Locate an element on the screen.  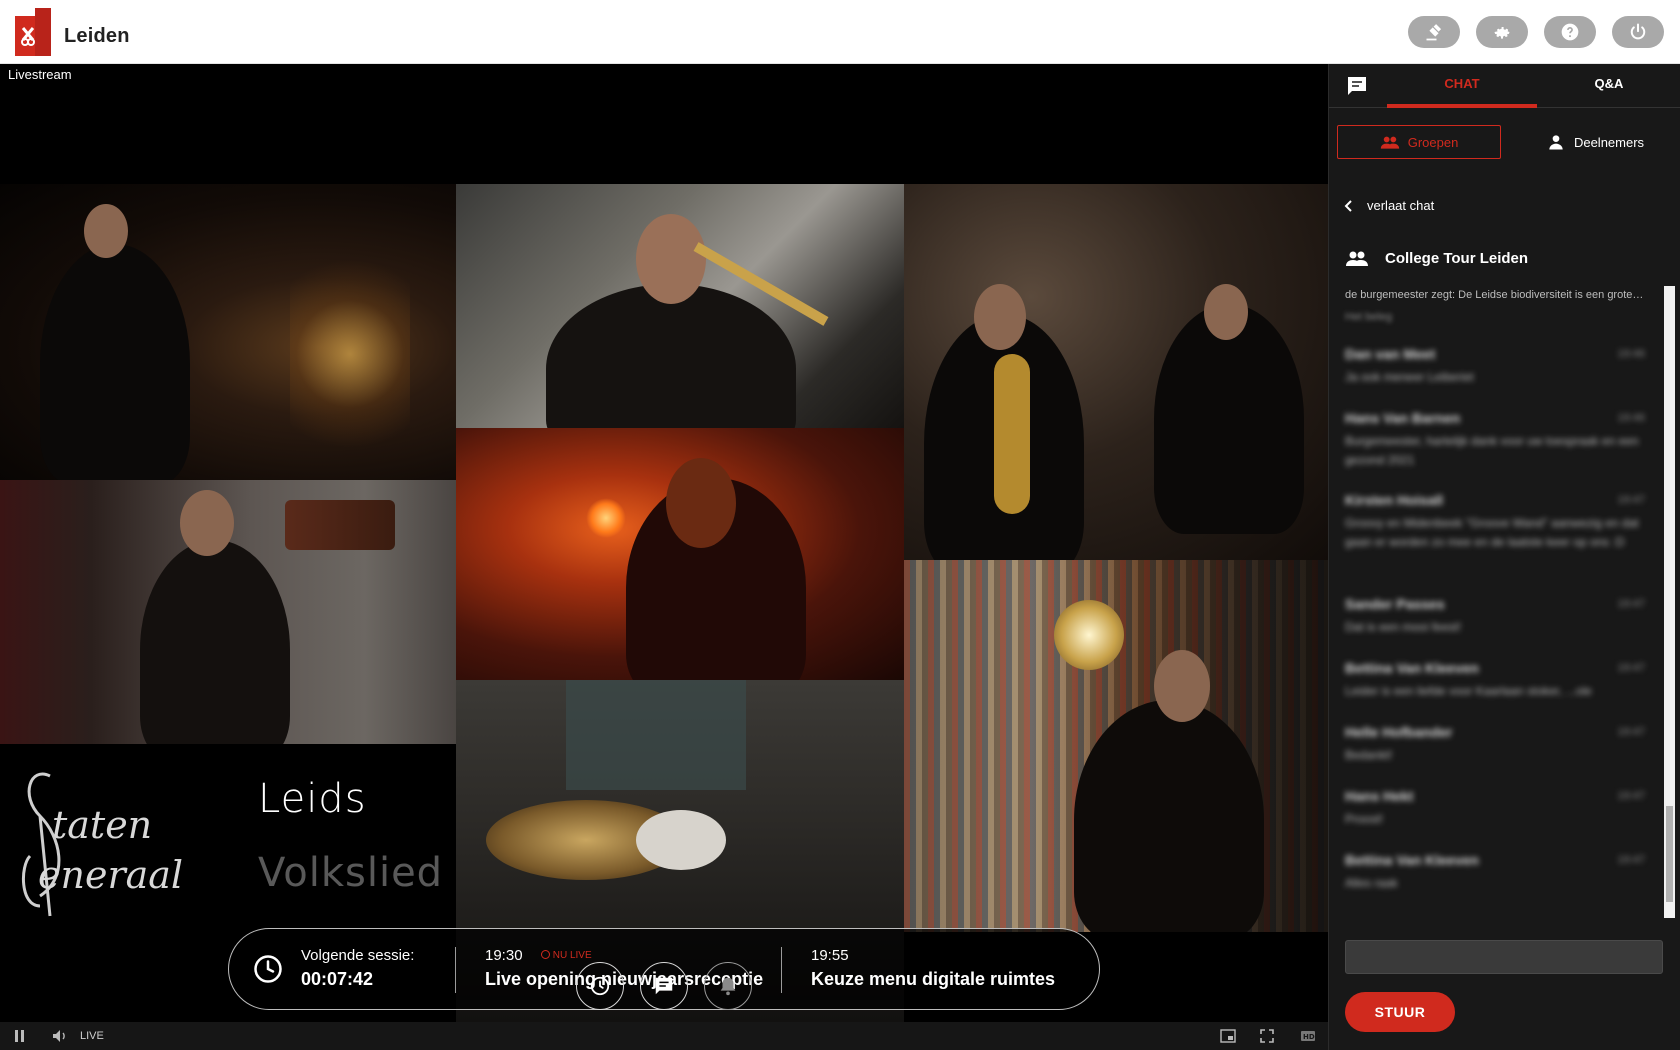
bell-icon is located at coordinates (728, 986).